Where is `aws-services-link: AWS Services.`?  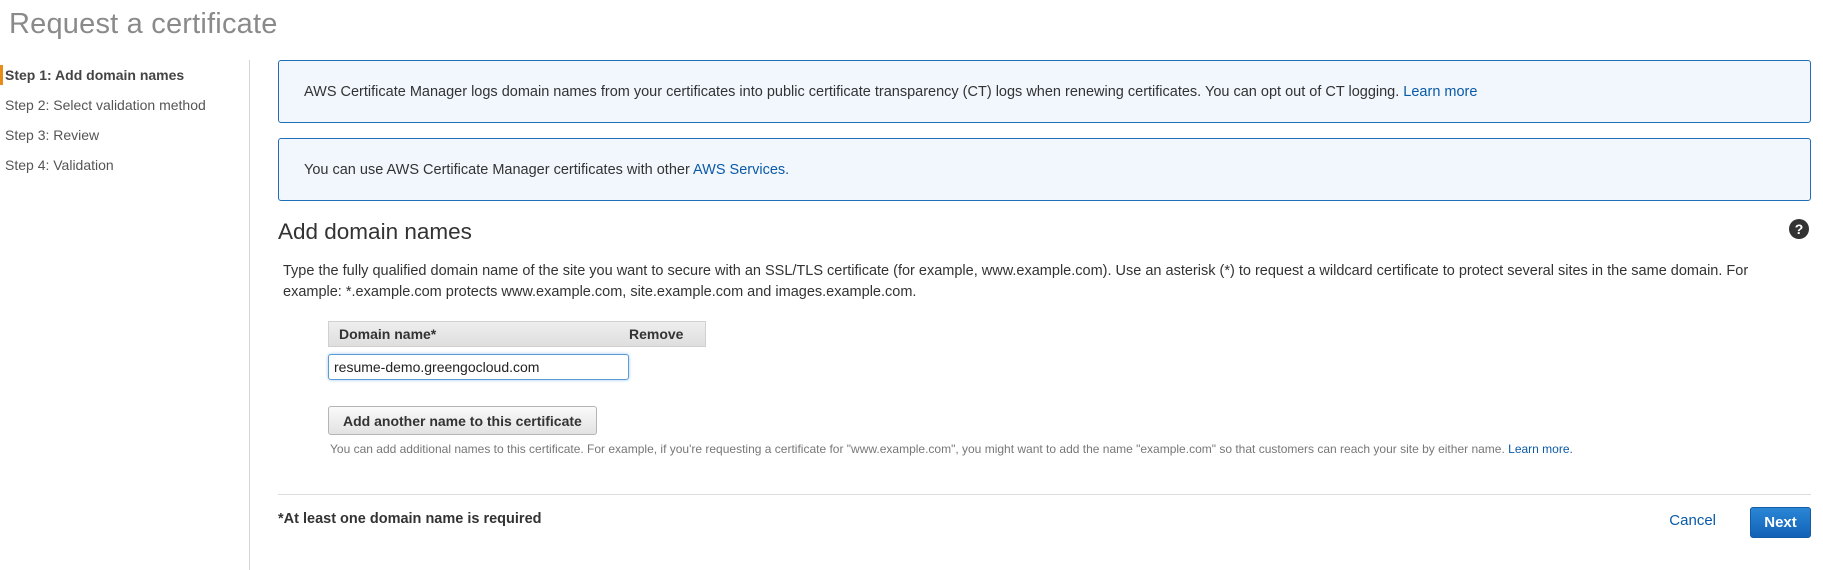 aws-services-link: AWS Services. is located at coordinates (741, 170).